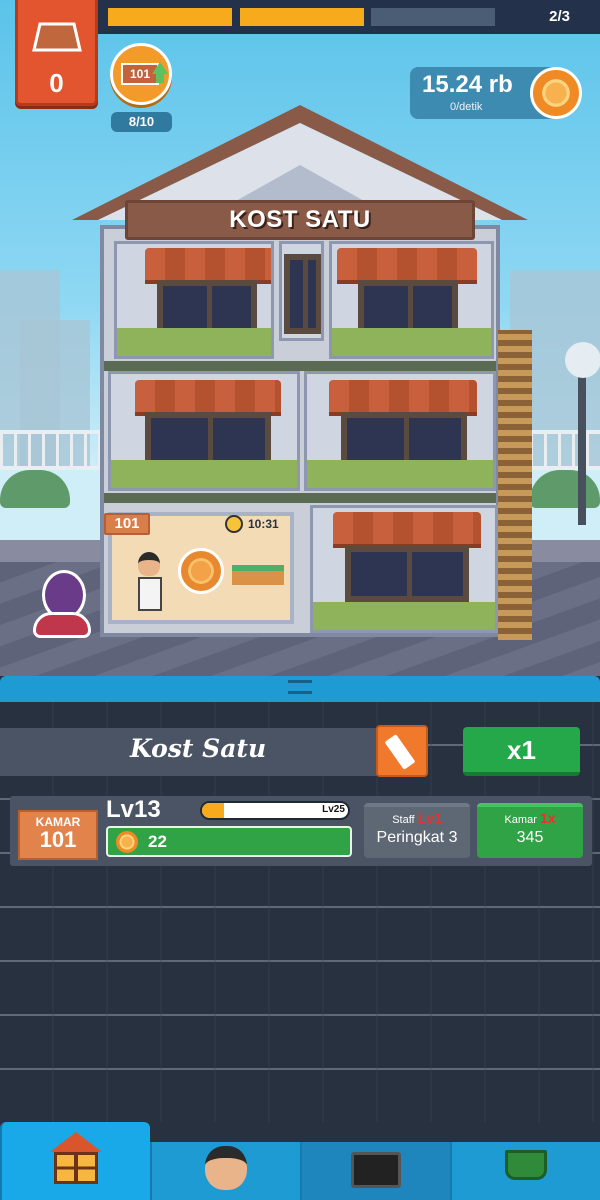 The width and height of the screenshot is (600, 1200). Describe the element at coordinates (520, 820) in the screenshot. I see `kamar-btn-label: Kamar` at that location.